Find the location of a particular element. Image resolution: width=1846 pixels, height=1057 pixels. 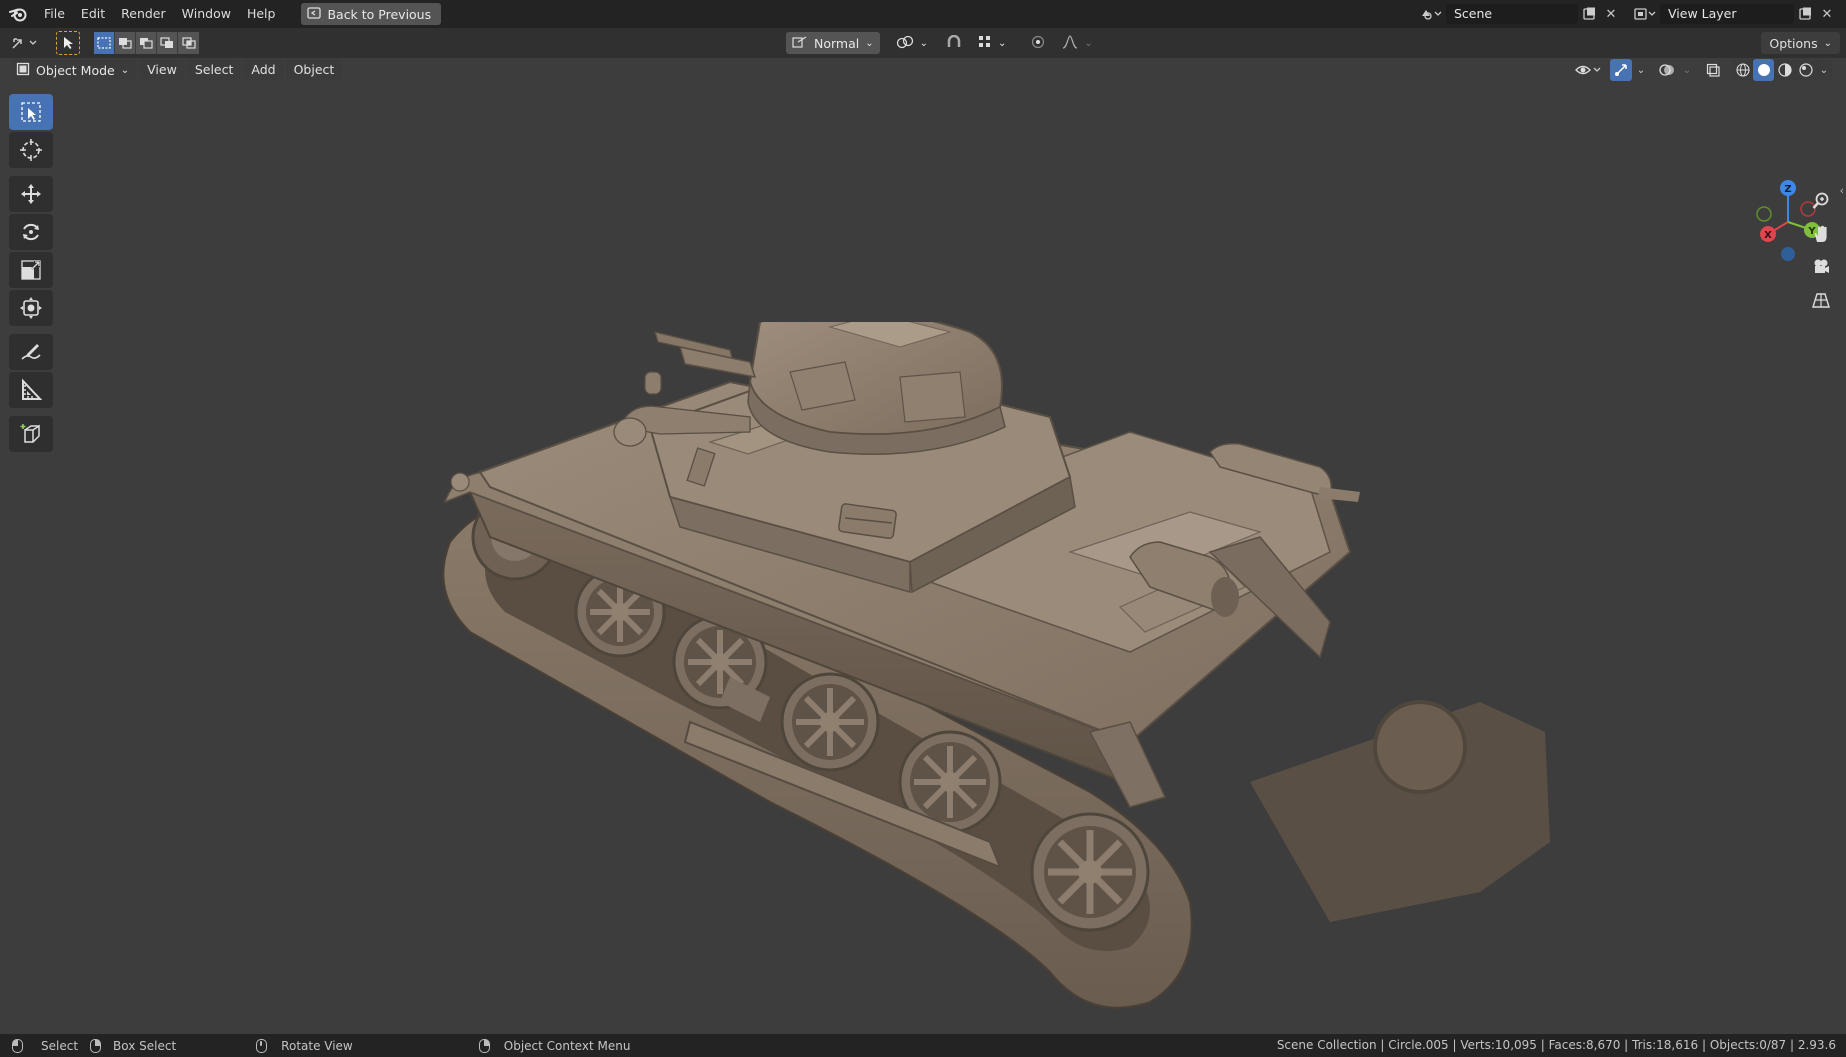

menu-render: Render is located at coordinates (143, 14).